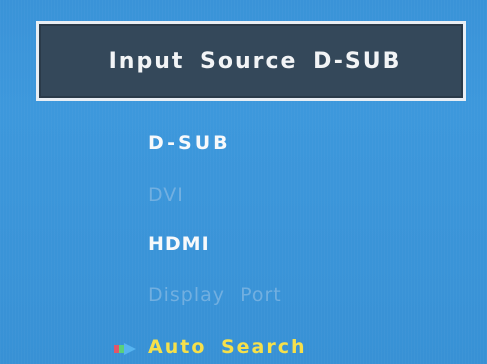  Describe the element at coordinates (179, 244) in the screenshot. I see `menu-item-hdmi: HDMI` at that location.